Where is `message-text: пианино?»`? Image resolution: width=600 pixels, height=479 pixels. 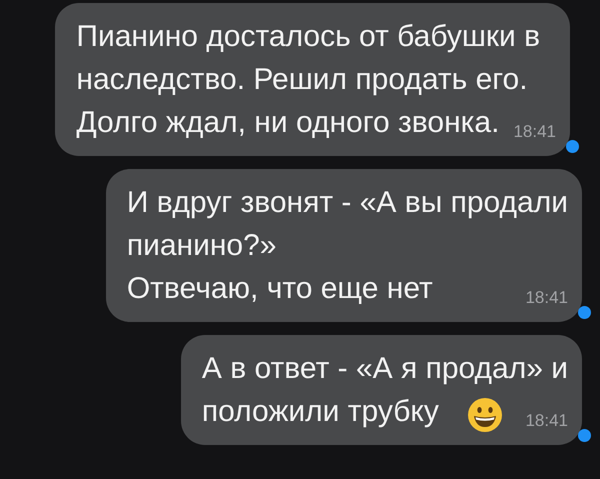
message-text: пианино?» is located at coordinates (202, 246).